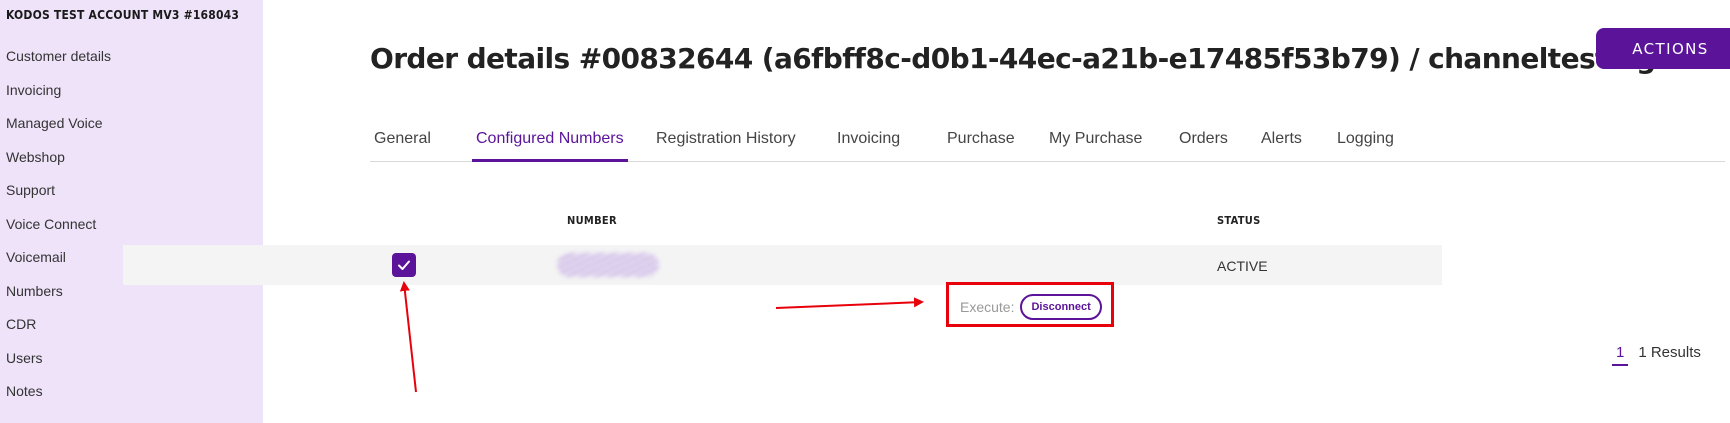 The height and width of the screenshot is (423, 1730). Describe the element at coordinates (58, 399) in the screenshot. I see `sidebar-item-notes: Notes` at that location.